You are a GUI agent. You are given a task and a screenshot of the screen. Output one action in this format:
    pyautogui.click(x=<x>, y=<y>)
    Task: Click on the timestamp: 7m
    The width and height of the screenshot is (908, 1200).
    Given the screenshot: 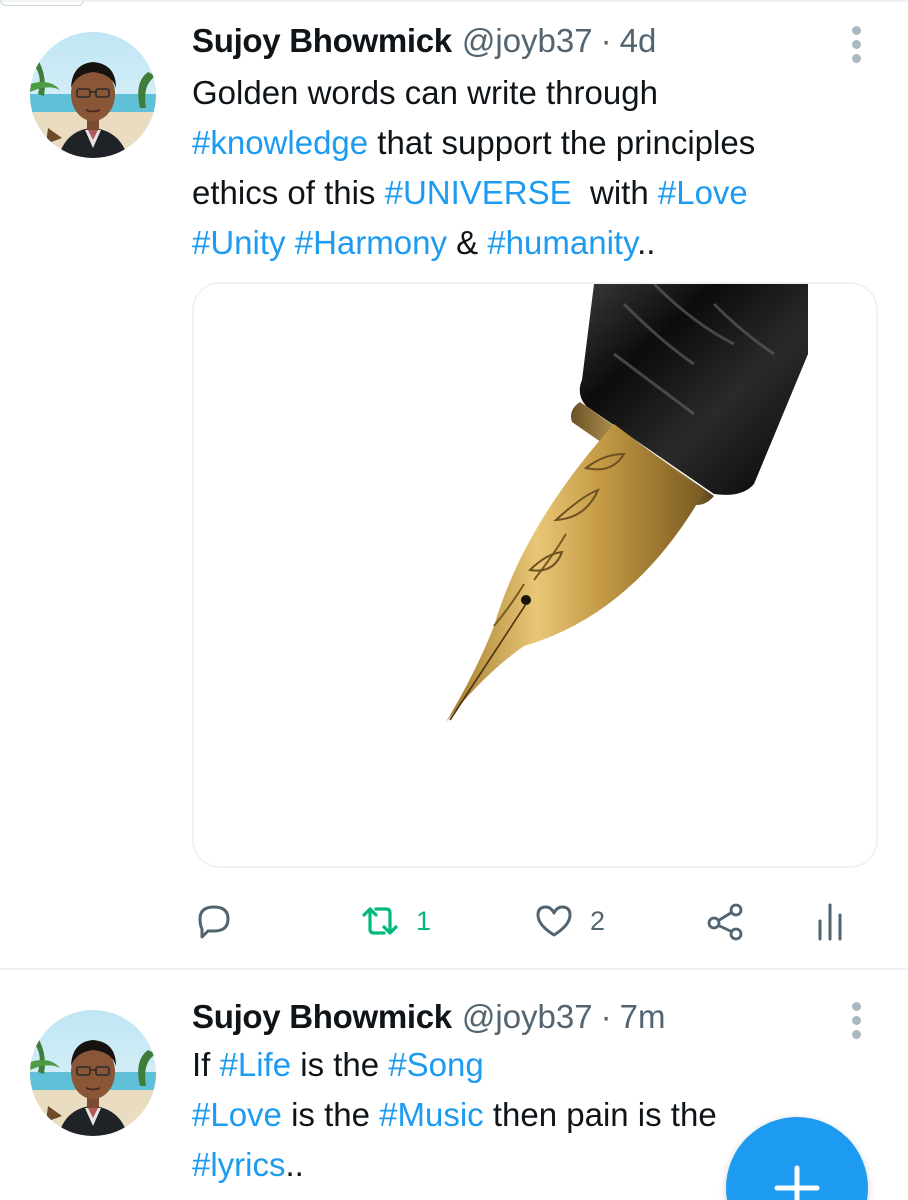 What is the action you would take?
    pyautogui.click(x=643, y=1017)
    